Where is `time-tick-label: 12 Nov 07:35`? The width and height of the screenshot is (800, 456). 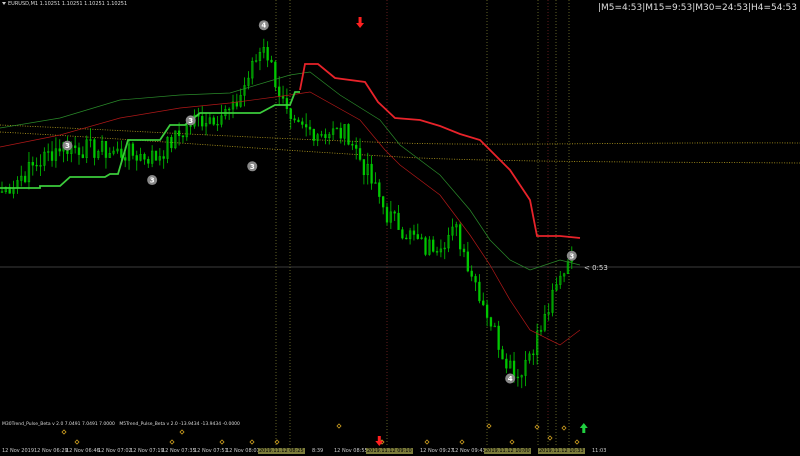 time-tick-label: 12 Nov 07:35 is located at coordinates (179, 451).